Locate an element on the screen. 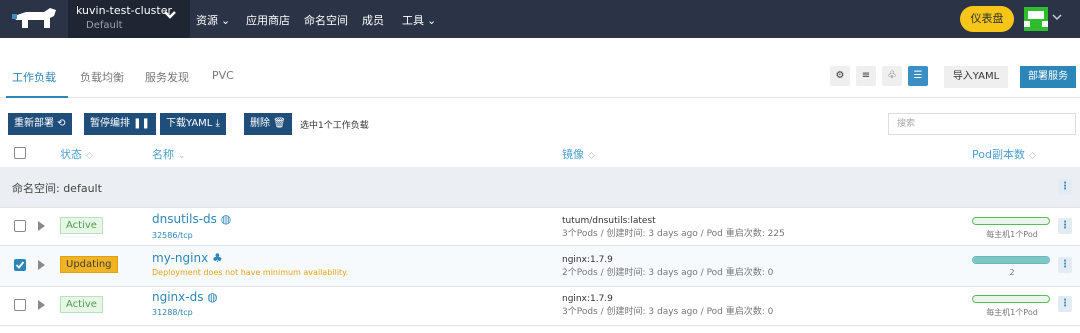 This screenshot has height=333, width=1080. select-all-checkbox is located at coordinates (20, 153).